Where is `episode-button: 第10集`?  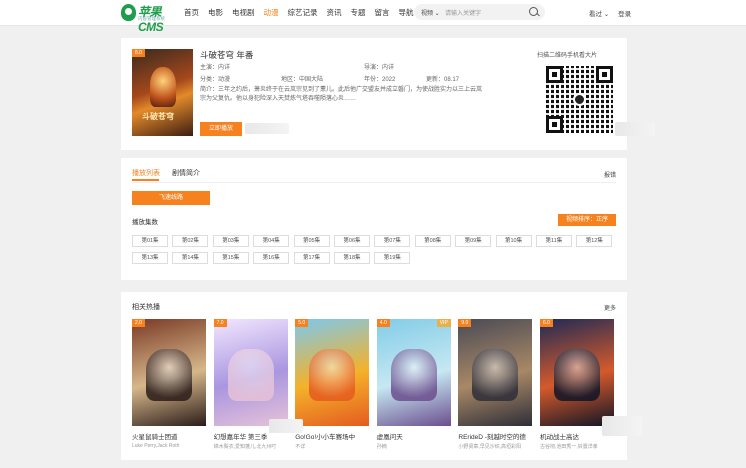 episode-button: 第10集 is located at coordinates (513, 241).